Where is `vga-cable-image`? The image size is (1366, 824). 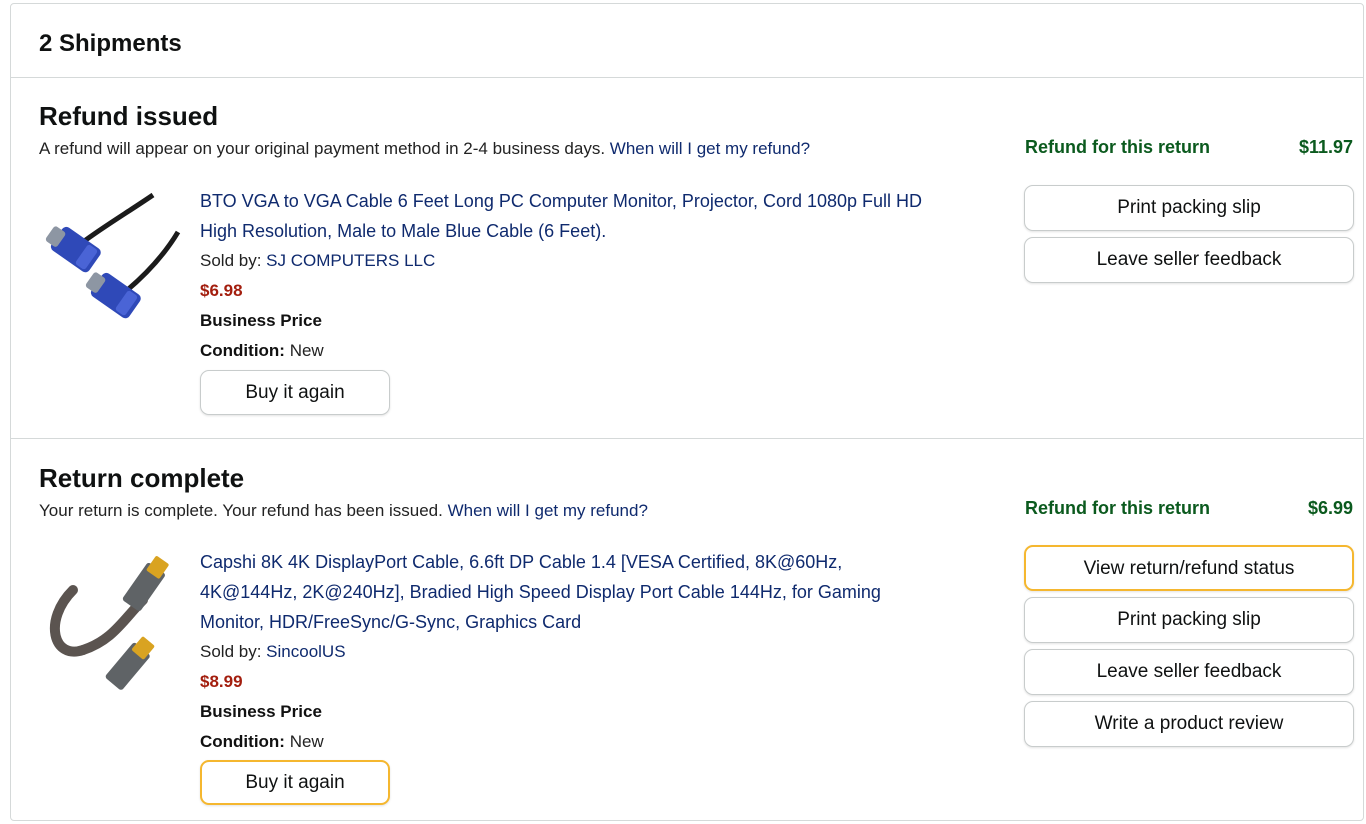 vga-cable-image is located at coordinates (113, 257).